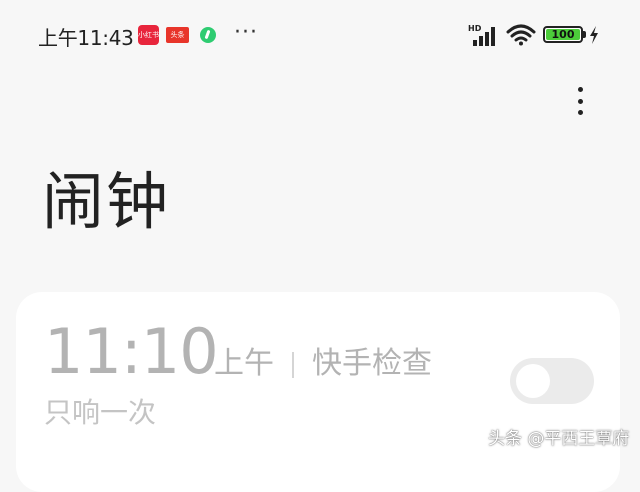 Image resolution: width=640 pixels, height=492 pixels. What do you see at coordinates (208, 35) in the screenshot?
I see `green-app-icon` at bounding box center [208, 35].